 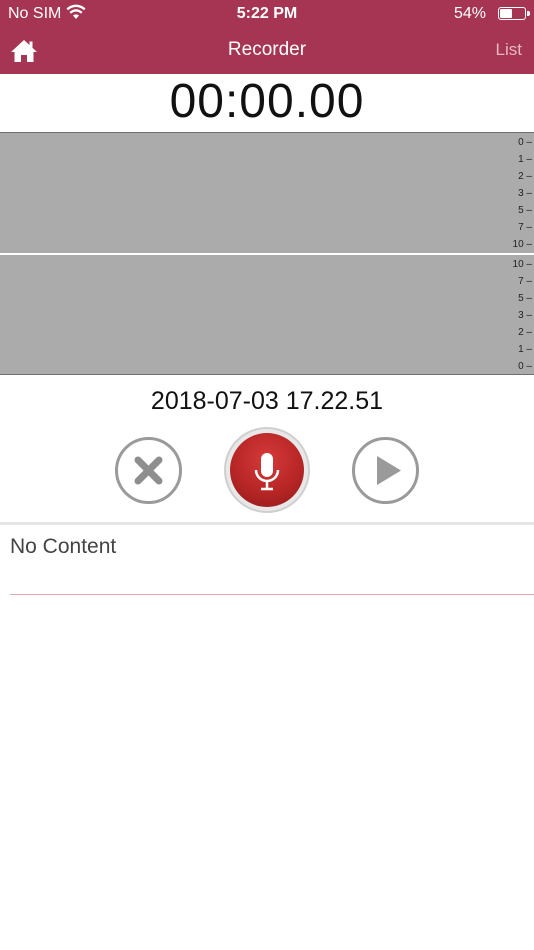 I want to click on top-tick: 1 –, so click(x=525, y=159).